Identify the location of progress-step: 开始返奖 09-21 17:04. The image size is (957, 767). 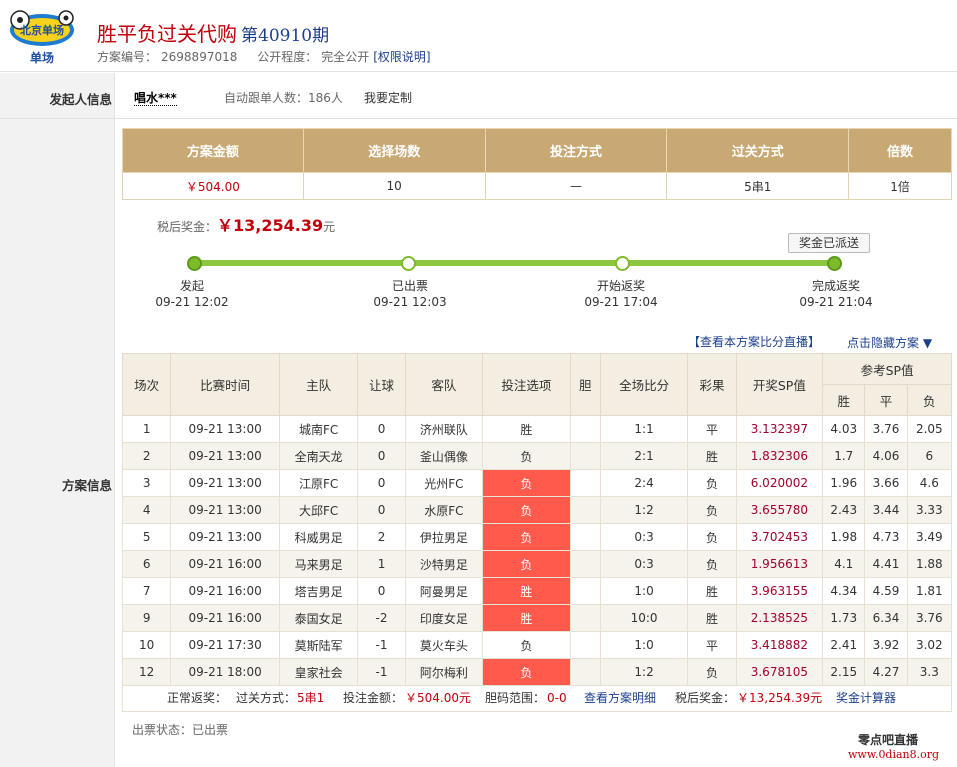
(621, 294).